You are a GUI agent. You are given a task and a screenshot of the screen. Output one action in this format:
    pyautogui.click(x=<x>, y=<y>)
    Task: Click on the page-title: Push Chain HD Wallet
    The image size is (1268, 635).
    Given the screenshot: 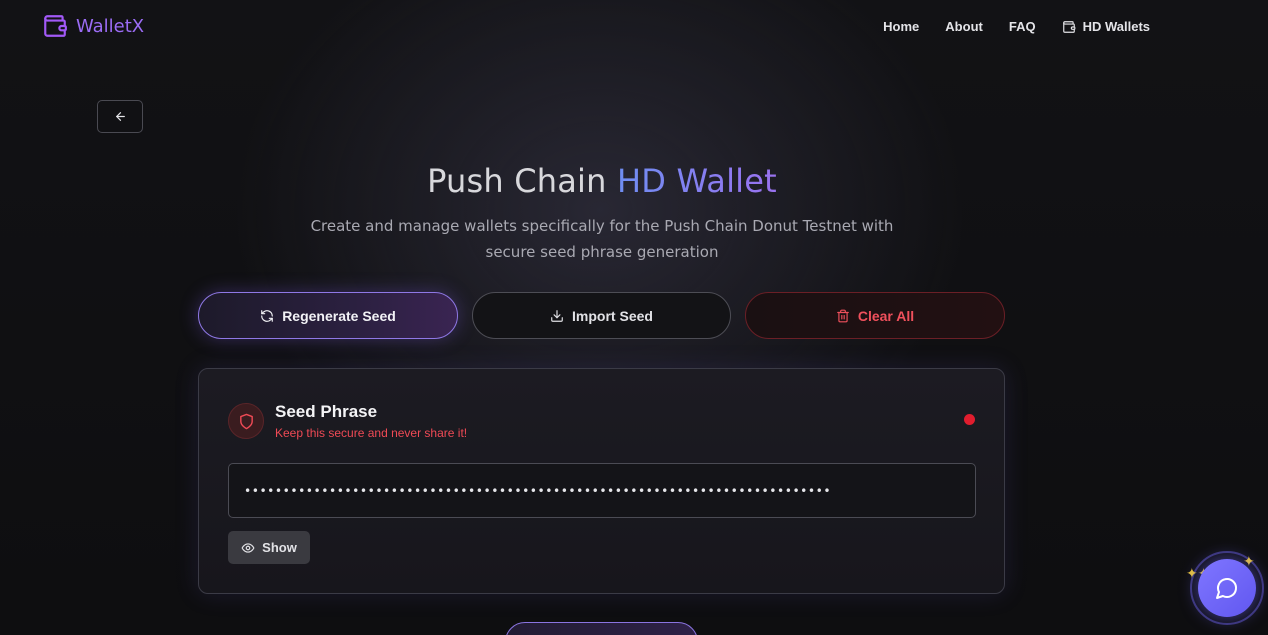 What is the action you would take?
    pyautogui.click(x=602, y=181)
    